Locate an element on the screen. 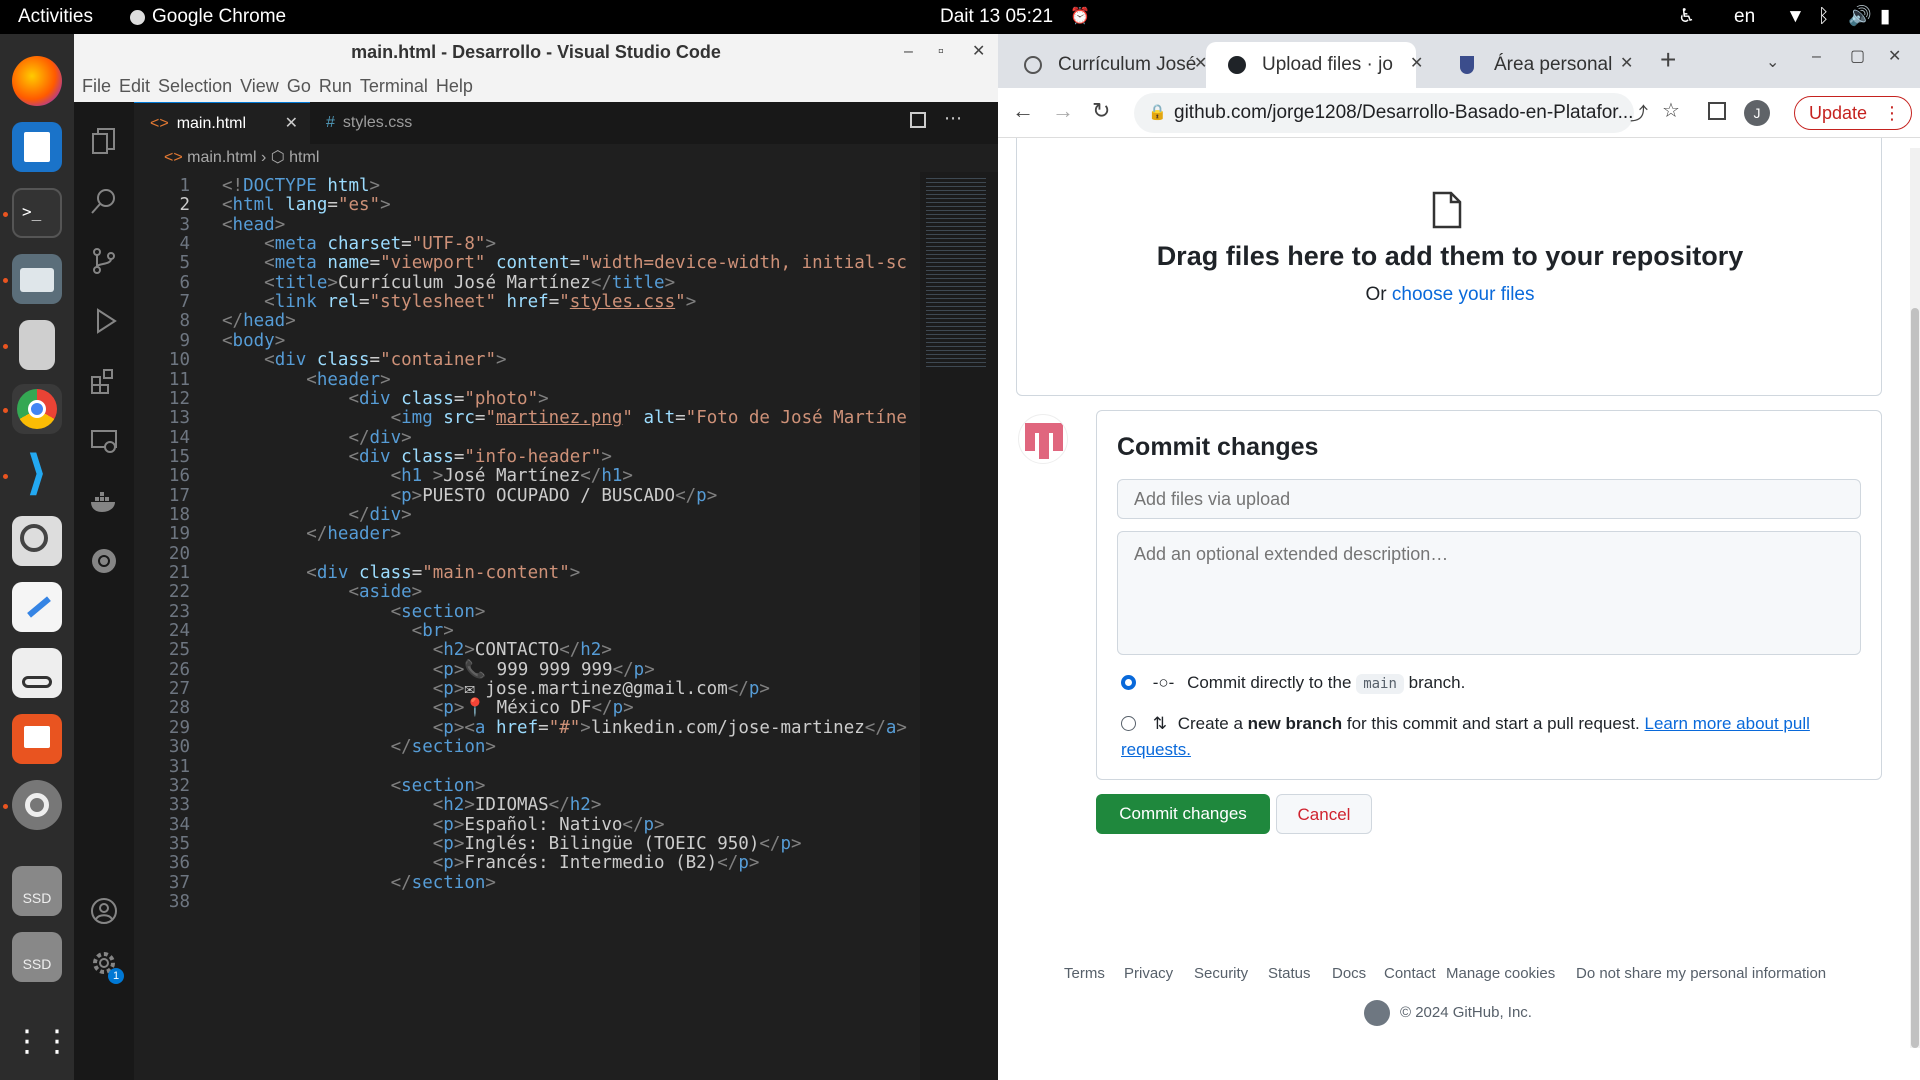 The height and width of the screenshot is (1080, 1920). maximize-icon: ▫ is located at coordinates (941, 52).